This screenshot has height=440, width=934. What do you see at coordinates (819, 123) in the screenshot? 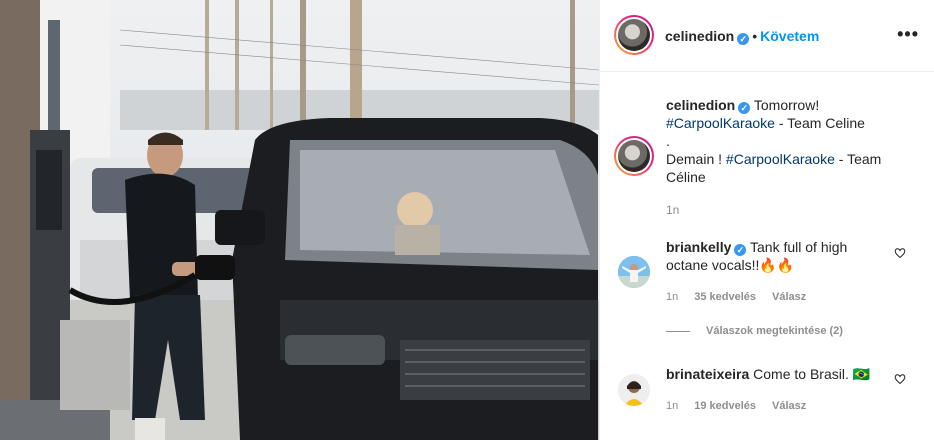
I see `caption-line2: - Team Celine` at bounding box center [819, 123].